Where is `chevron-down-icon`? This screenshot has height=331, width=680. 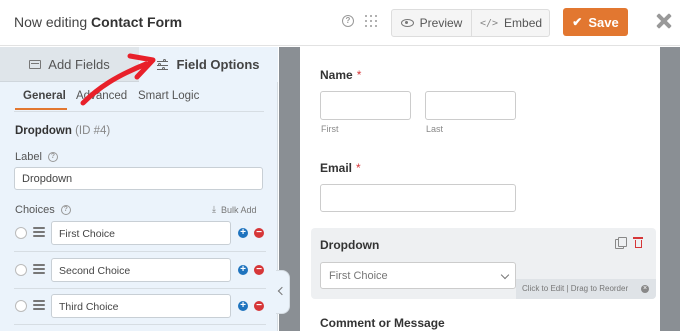 chevron-down-icon is located at coordinates (505, 275).